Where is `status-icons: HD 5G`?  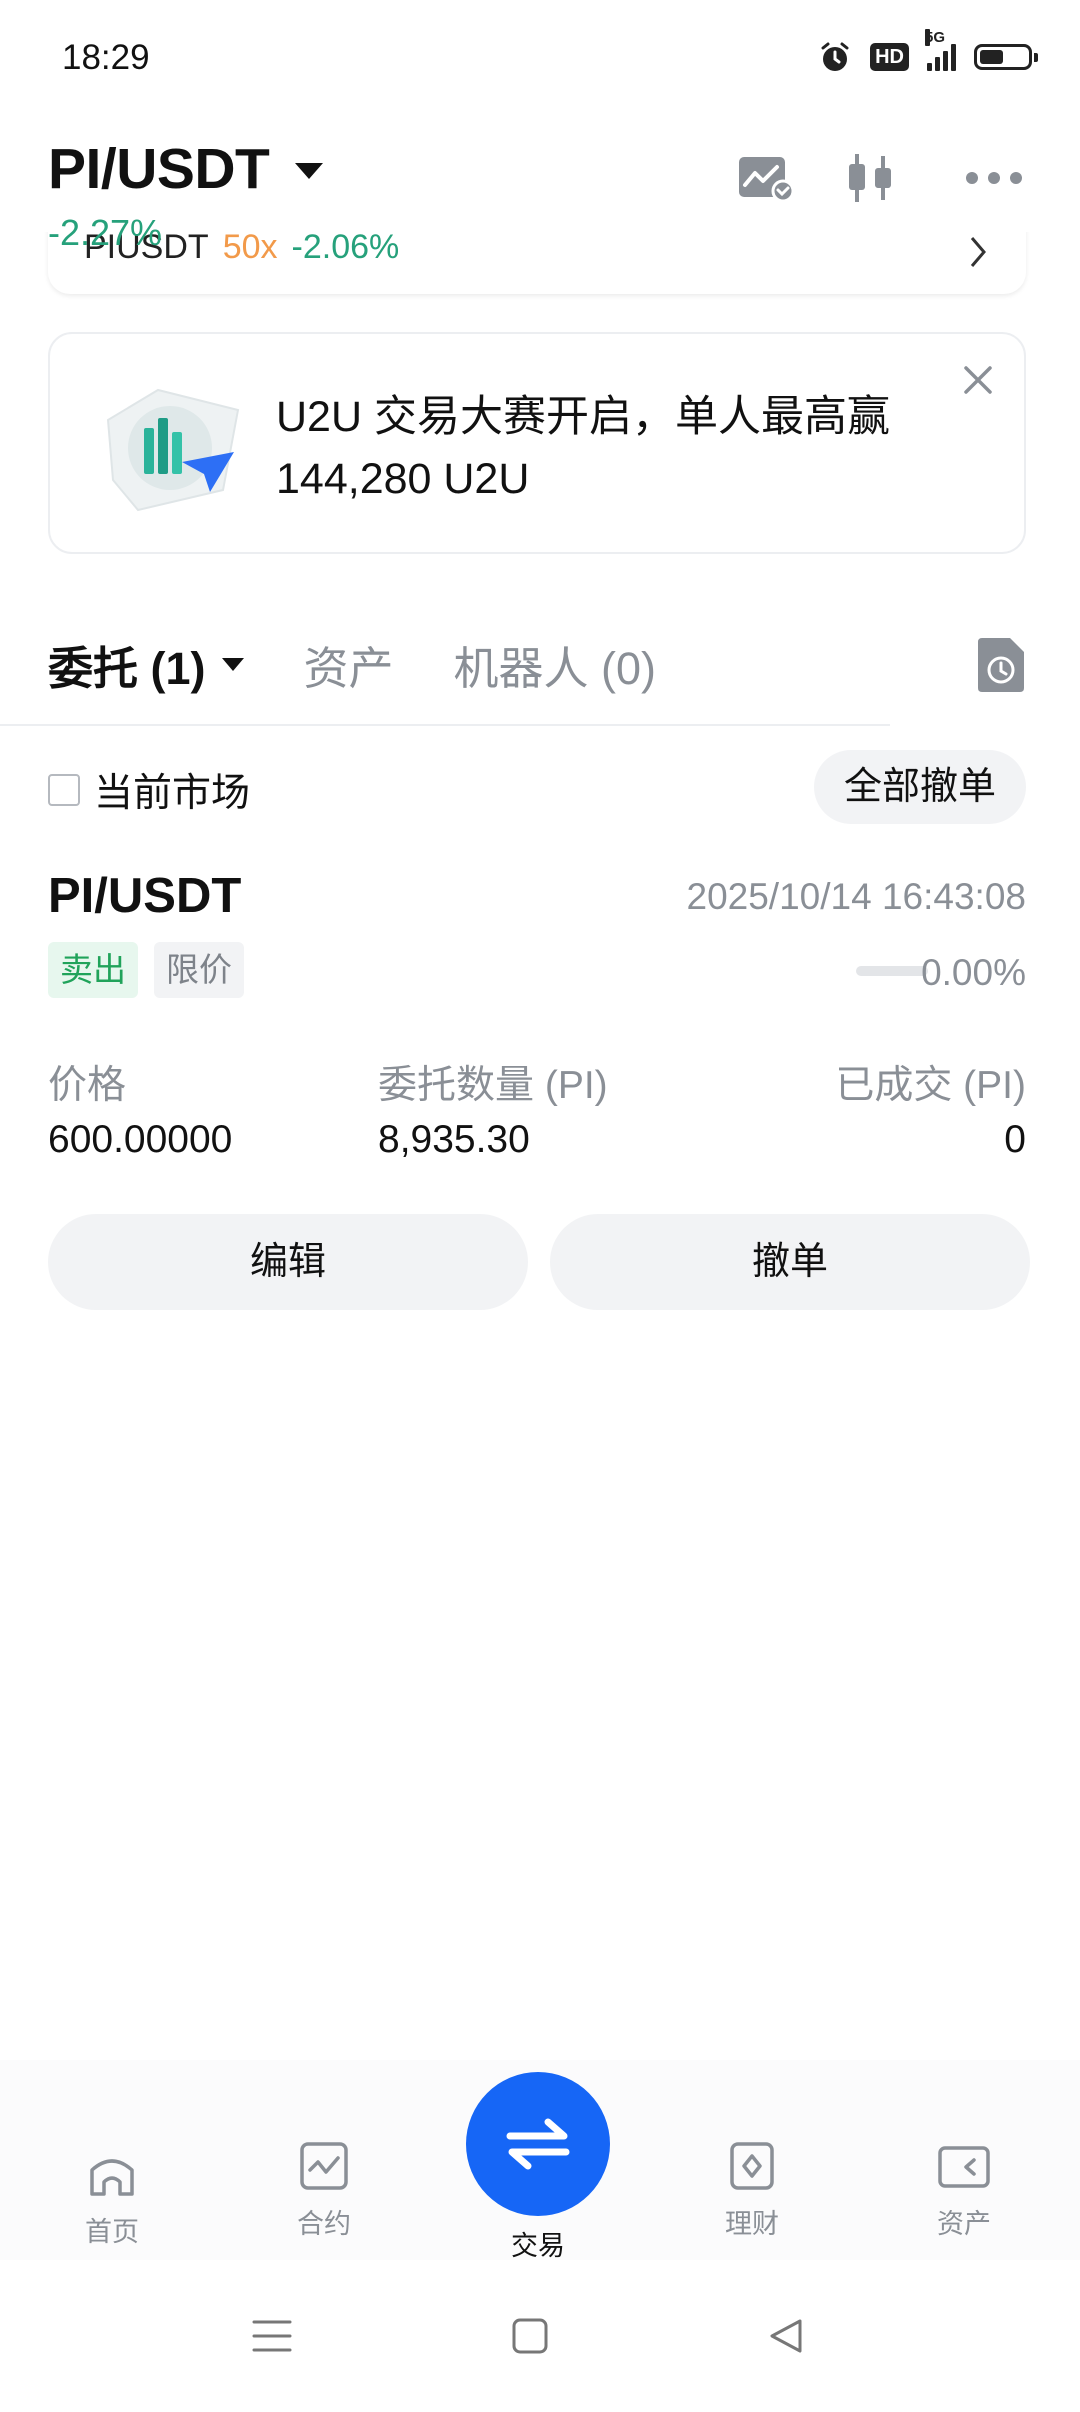
status-icons: HD 5G is located at coordinates (928, 51).